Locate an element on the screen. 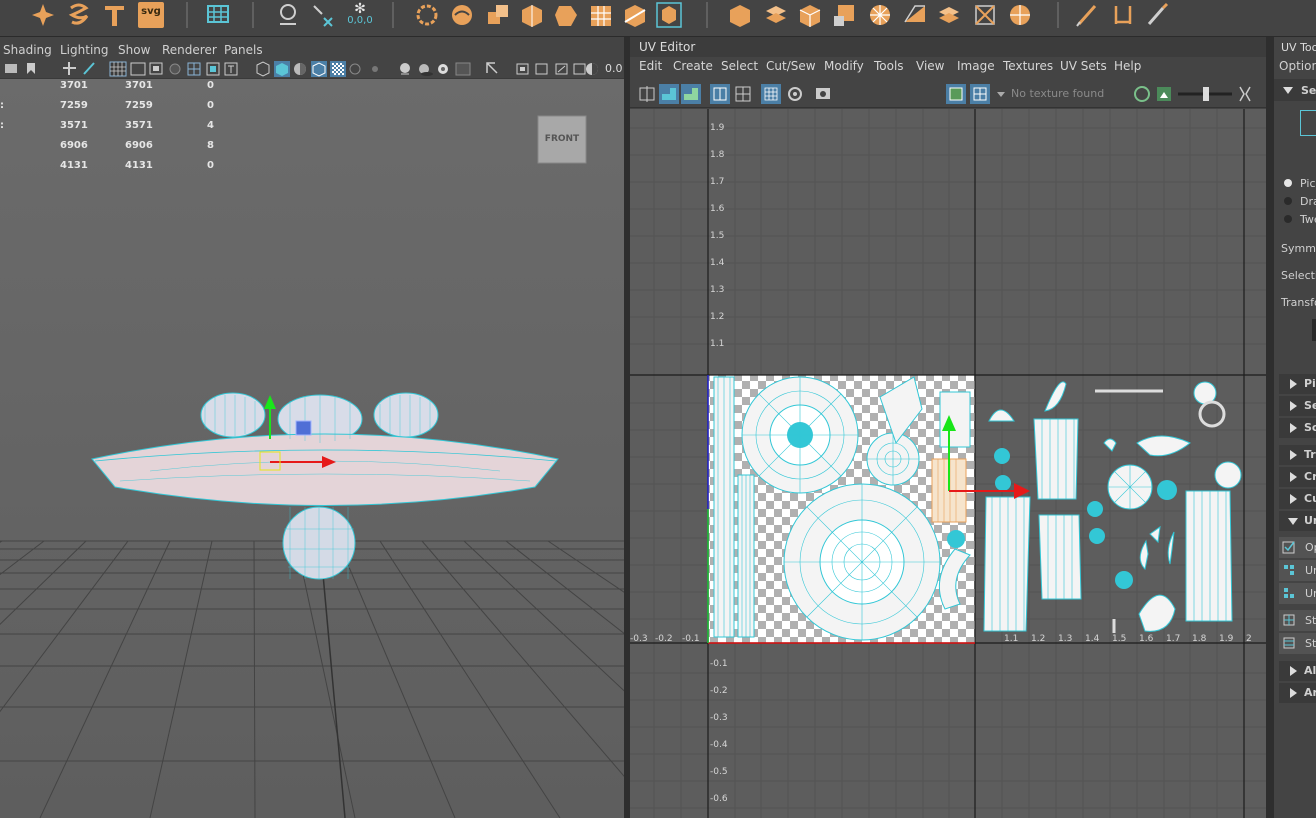  menu-modify: Modify is located at coordinates (844, 66).